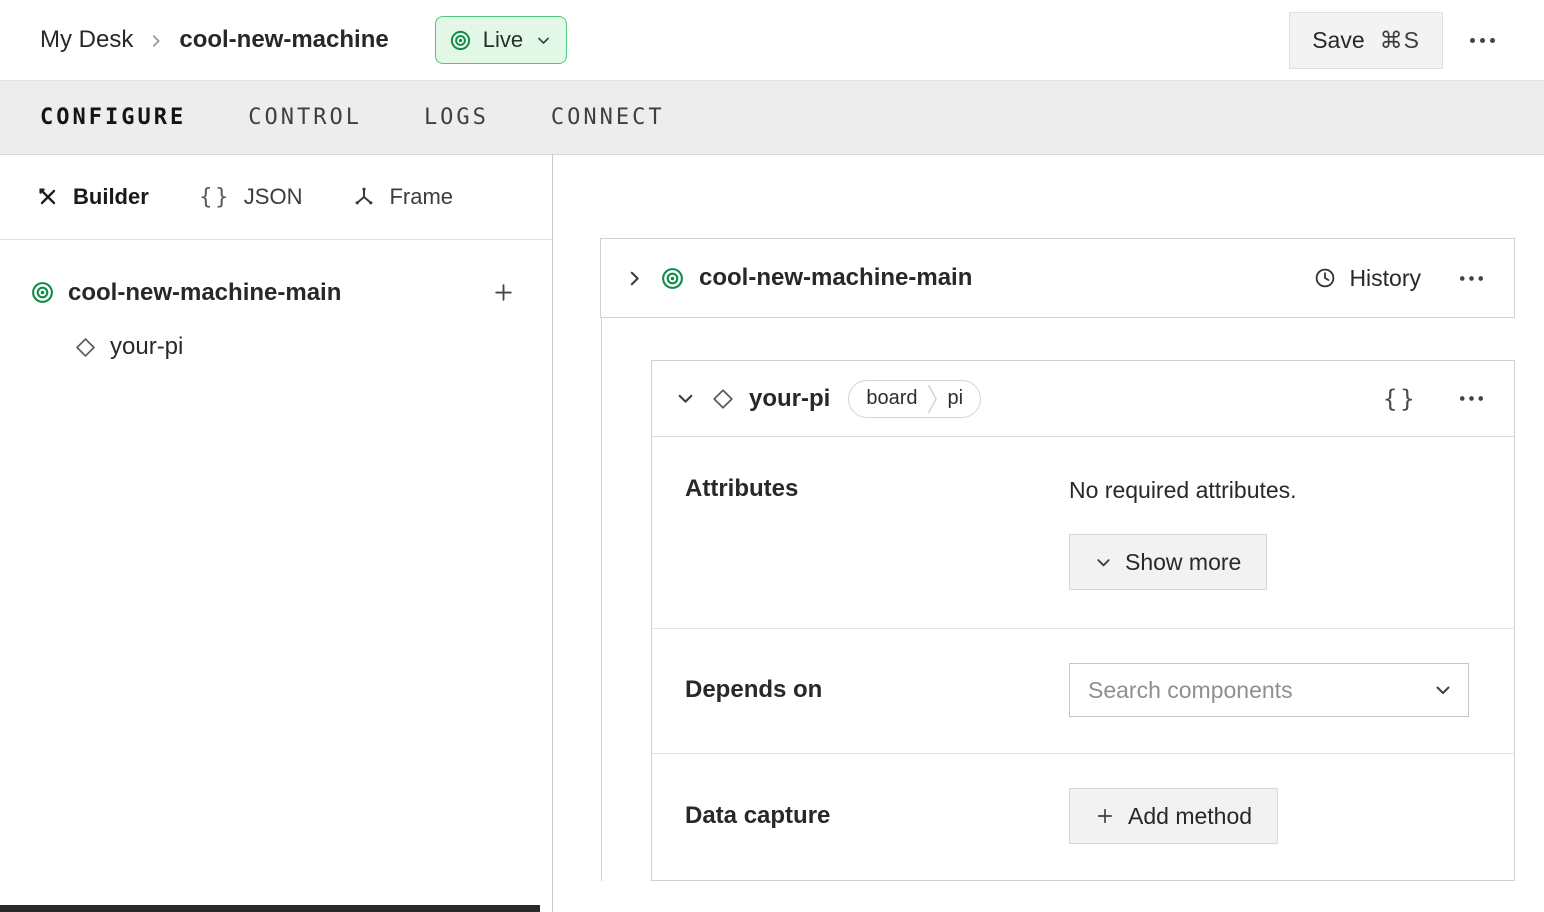 The height and width of the screenshot is (912, 1544). I want to click on mode-json: {} JSON, so click(251, 197).